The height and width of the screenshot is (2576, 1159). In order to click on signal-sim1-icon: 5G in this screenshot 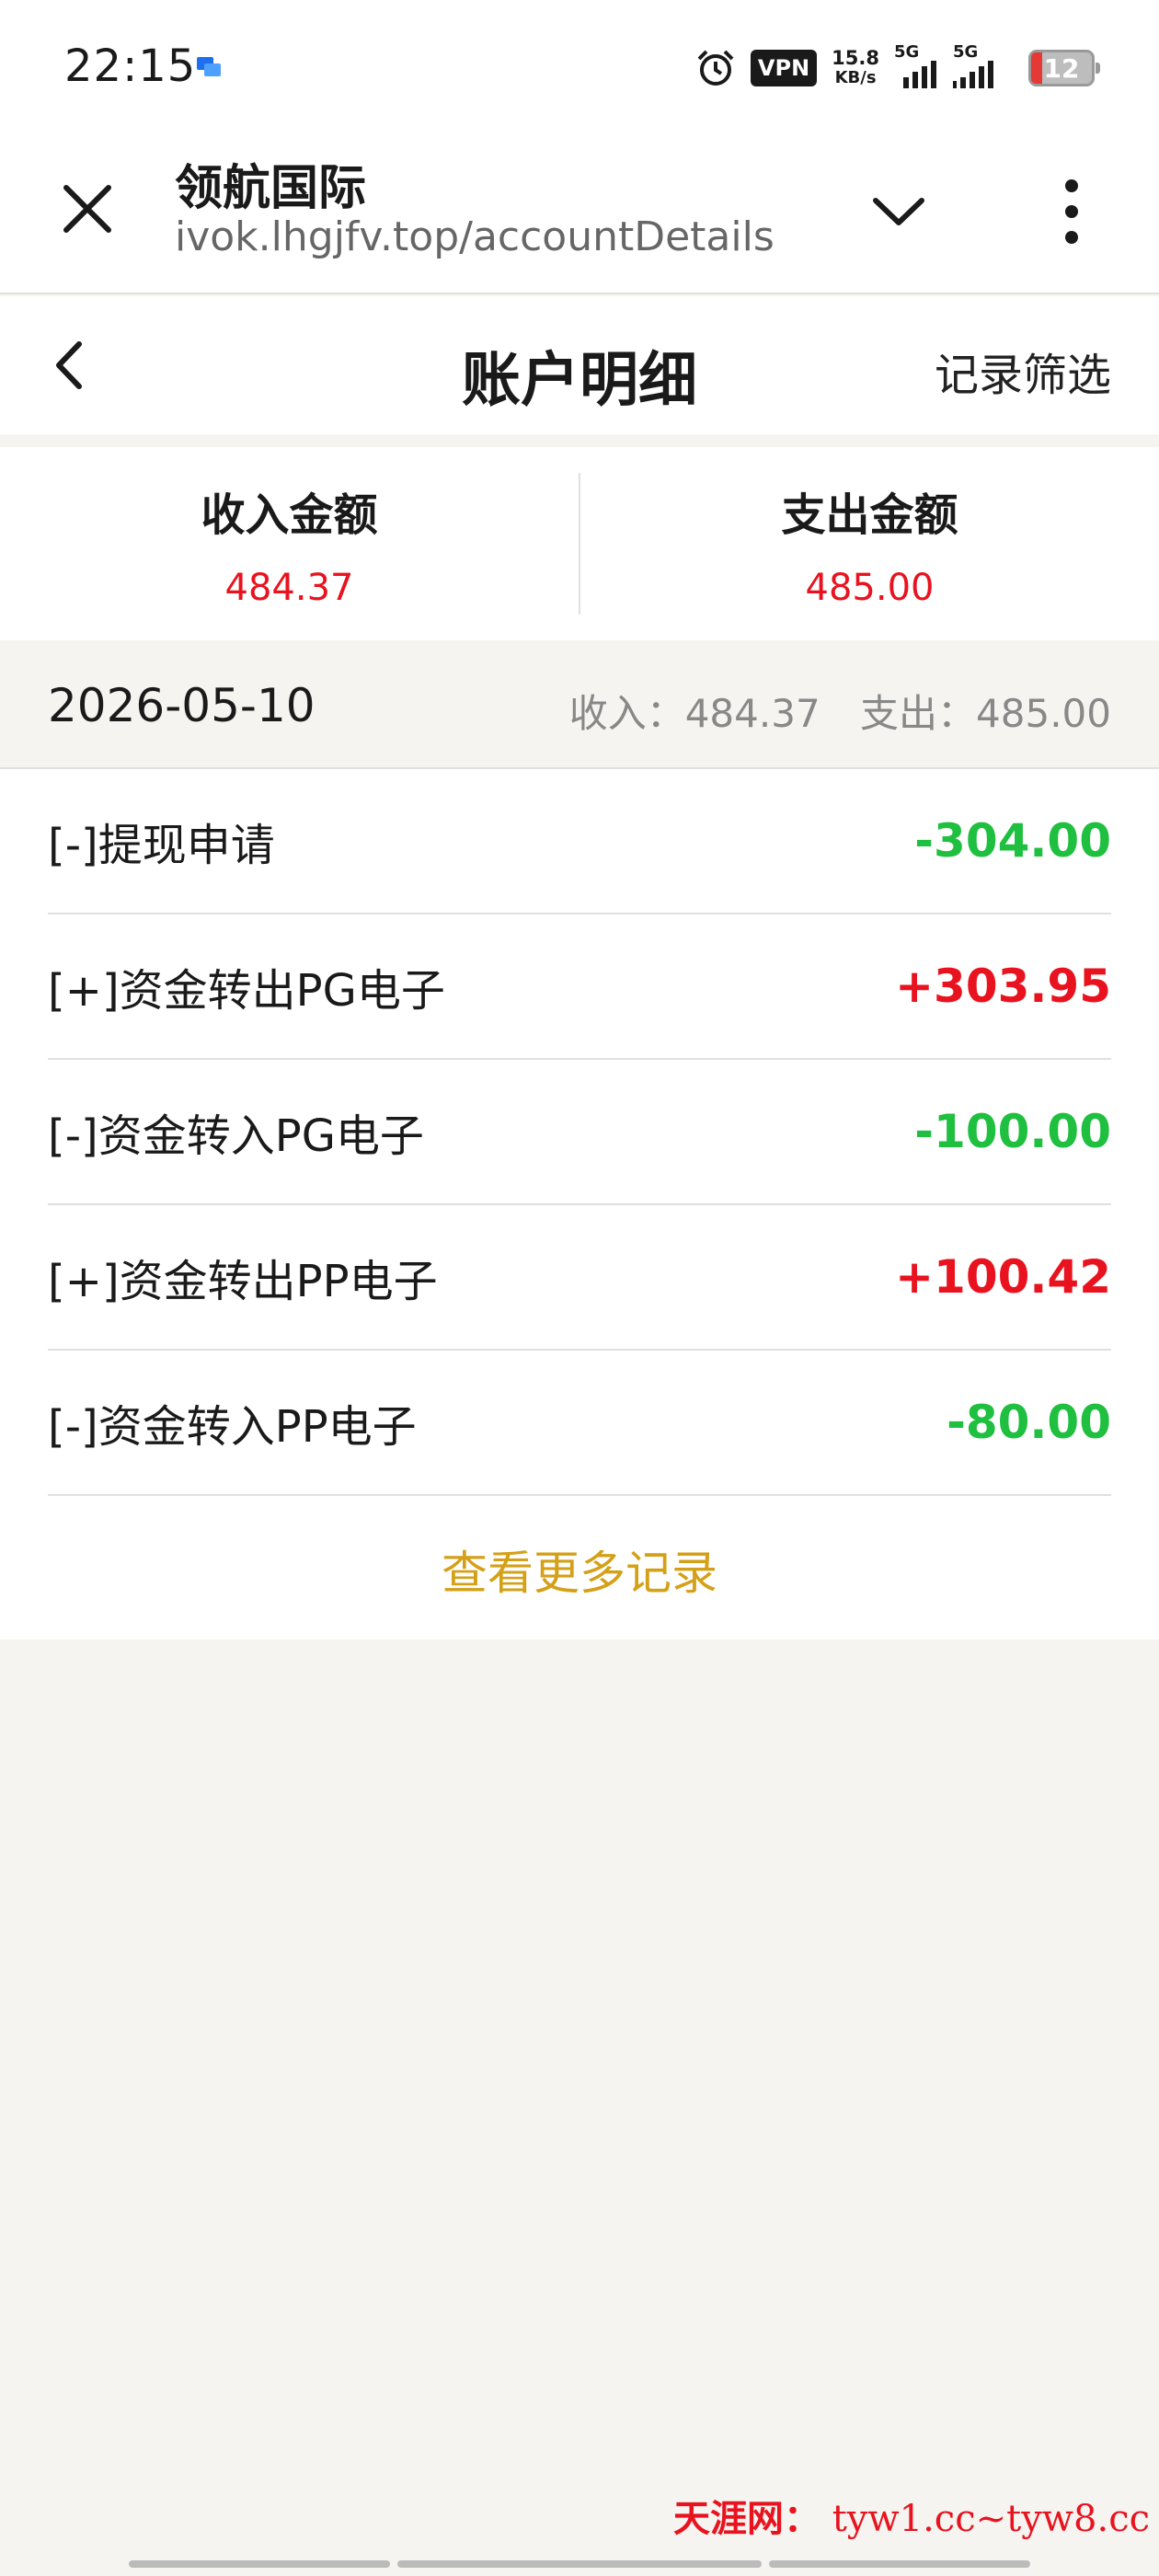, I will do `click(916, 65)`.